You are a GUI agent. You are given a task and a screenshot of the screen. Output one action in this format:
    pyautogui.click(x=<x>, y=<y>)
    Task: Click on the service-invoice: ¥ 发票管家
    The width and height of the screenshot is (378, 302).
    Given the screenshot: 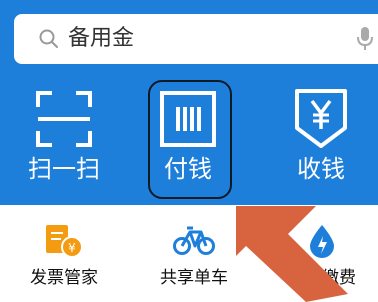 What is the action you would take?
    pyautogui.click(x=64, y=255)
    